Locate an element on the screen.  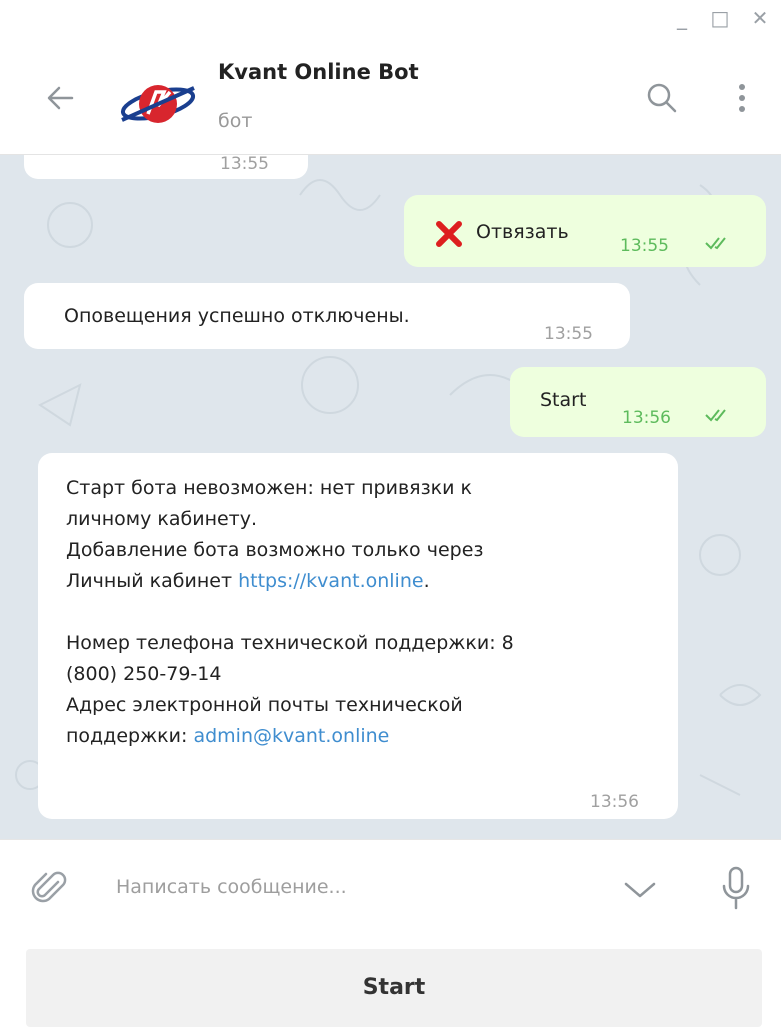
mic-icon is located at coordinates (736, 888).